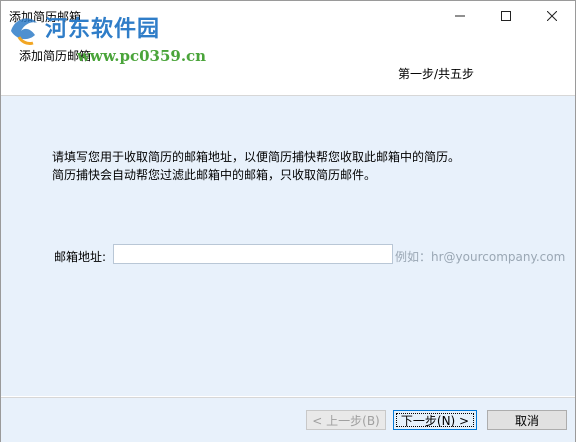 This screenshot has width=576, height=442. What do you see at coordinates (214, 175) in the screenshot?
I see `instruction-line-2: 简历捕快会自动帮您过滤此邮箱中的邮箱，只收取简历邮件。` at bounding box center [214, 175].